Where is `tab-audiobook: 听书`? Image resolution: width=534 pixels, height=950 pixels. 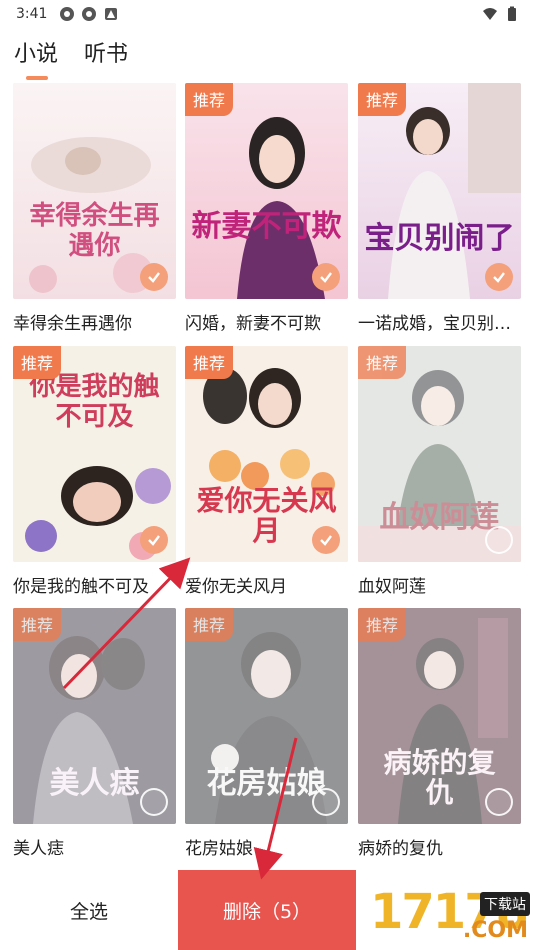
tab-audiobook: 听书 is located at coordinates (106, 52).